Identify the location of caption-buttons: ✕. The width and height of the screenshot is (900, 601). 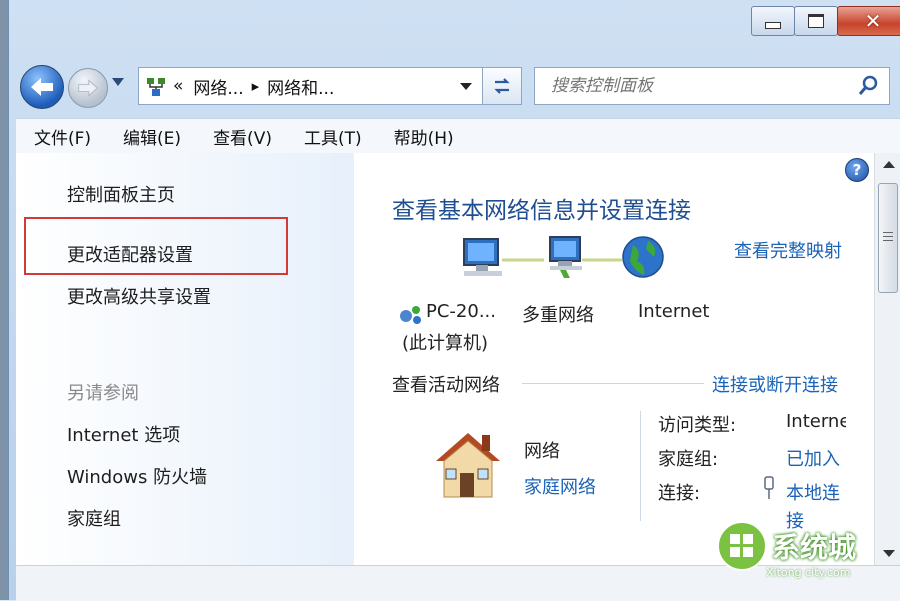
(825, 21).